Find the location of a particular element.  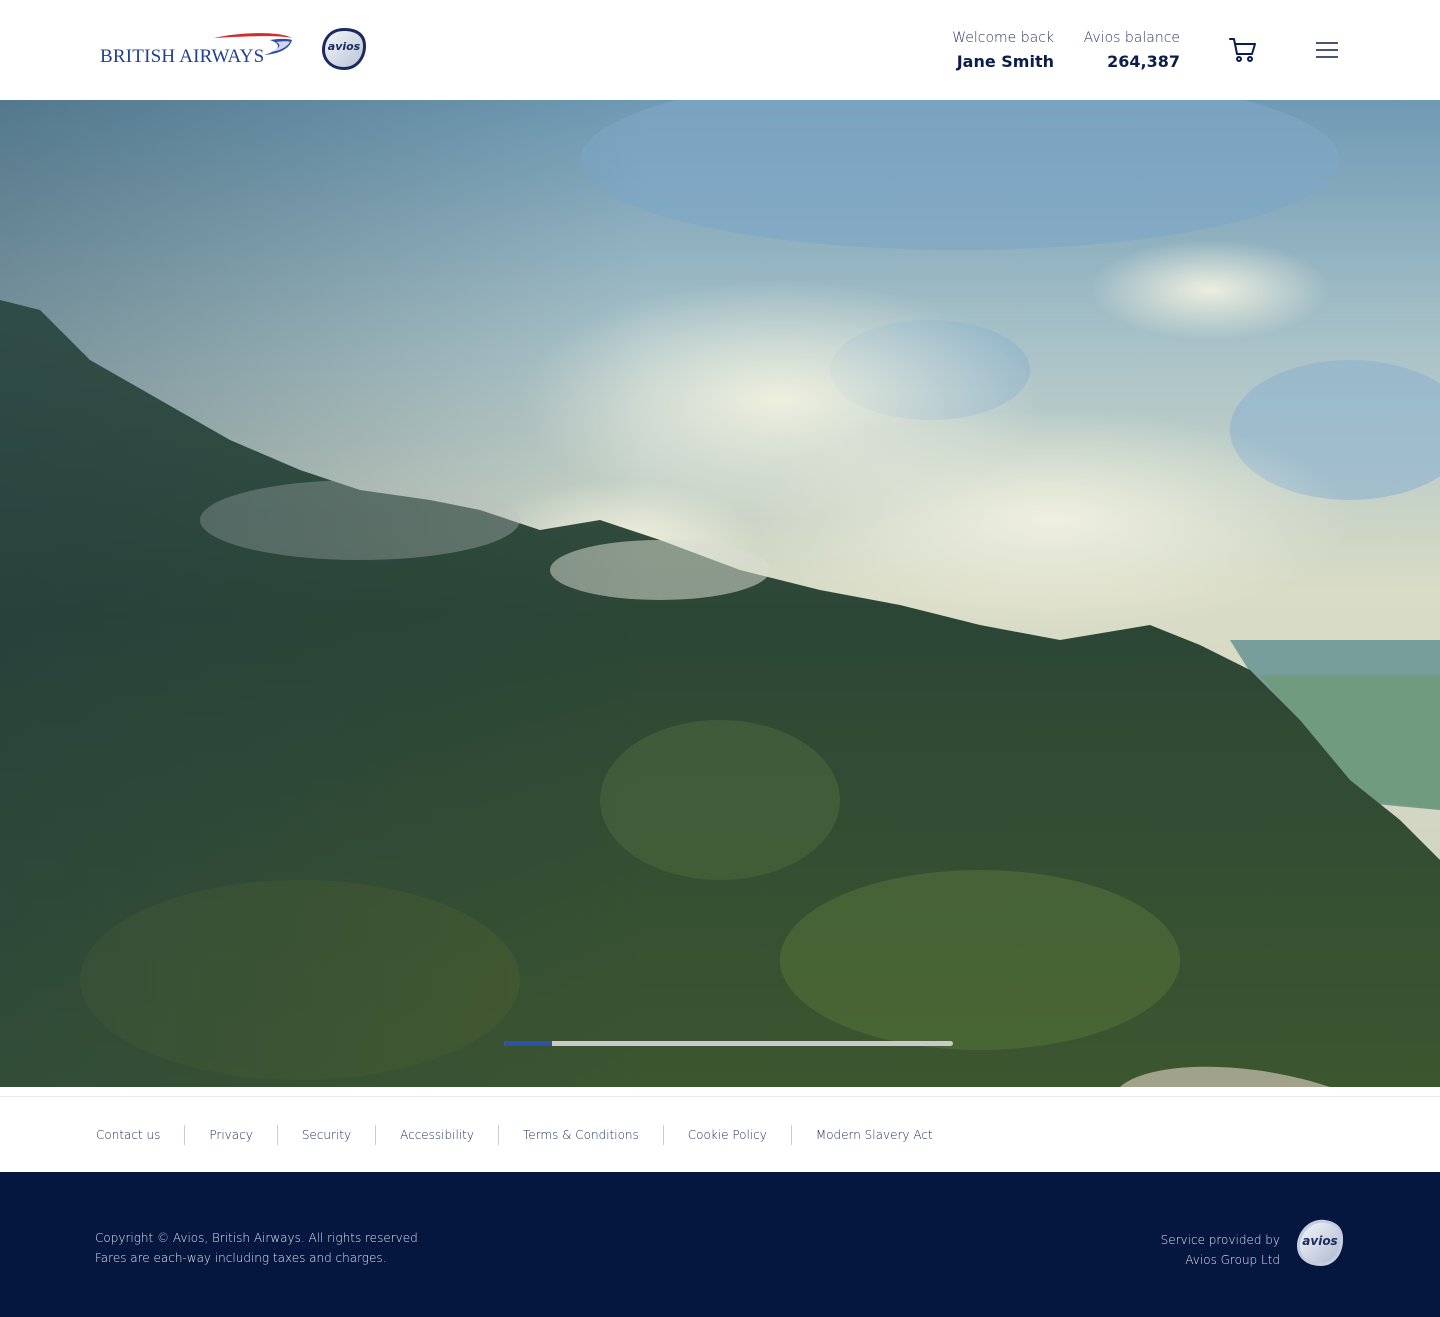

footer-link-terms-conditions: Terms & Conditions is located at coordinates (581, 1135).